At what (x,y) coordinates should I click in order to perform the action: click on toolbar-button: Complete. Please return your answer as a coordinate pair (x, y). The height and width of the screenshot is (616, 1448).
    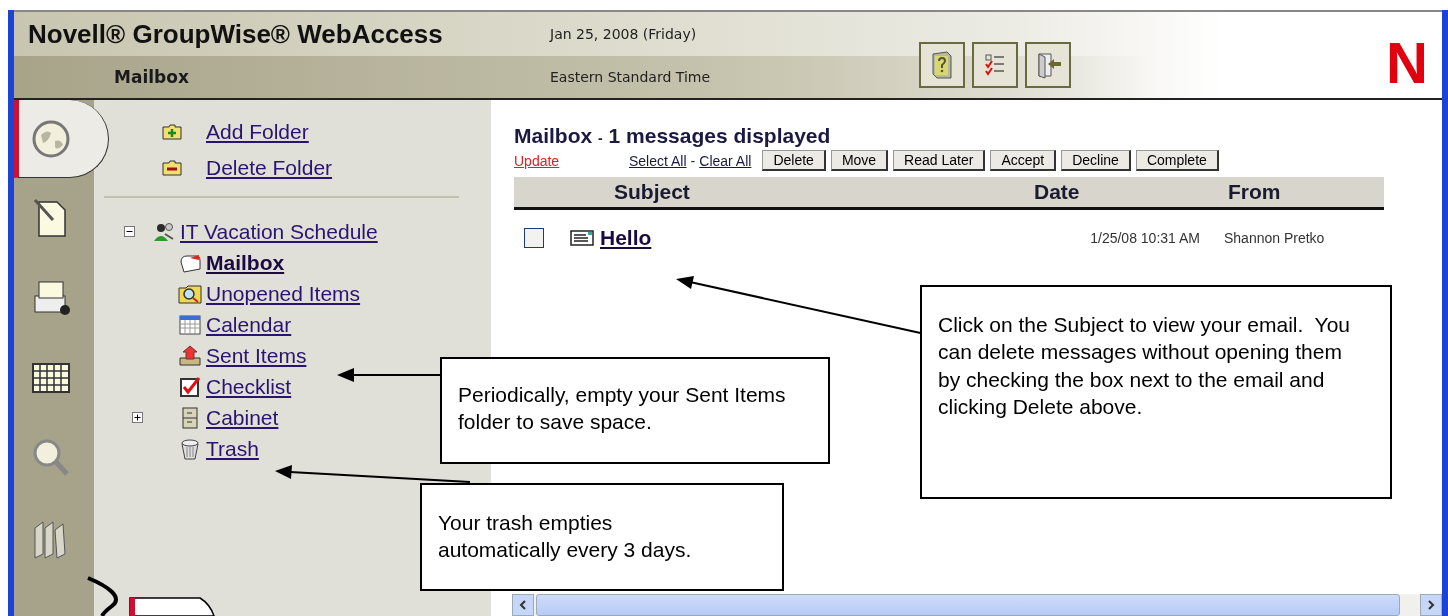
    Looking at the image, I should click on (1177, 160).